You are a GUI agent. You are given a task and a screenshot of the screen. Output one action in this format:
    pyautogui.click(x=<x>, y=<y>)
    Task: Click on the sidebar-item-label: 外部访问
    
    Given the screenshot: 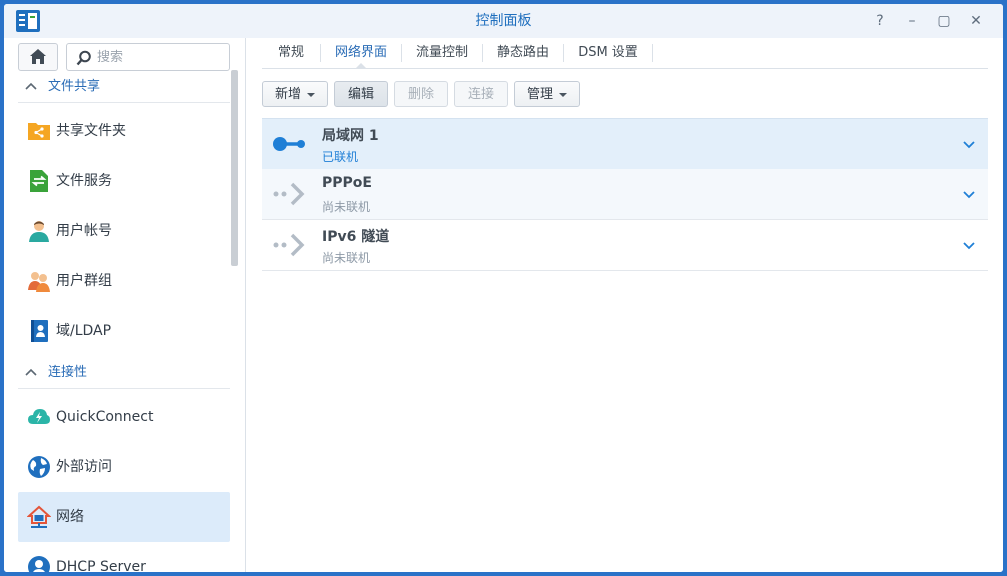 What is the action you would take?
    pyautogui.click(x=84, y=467)
    